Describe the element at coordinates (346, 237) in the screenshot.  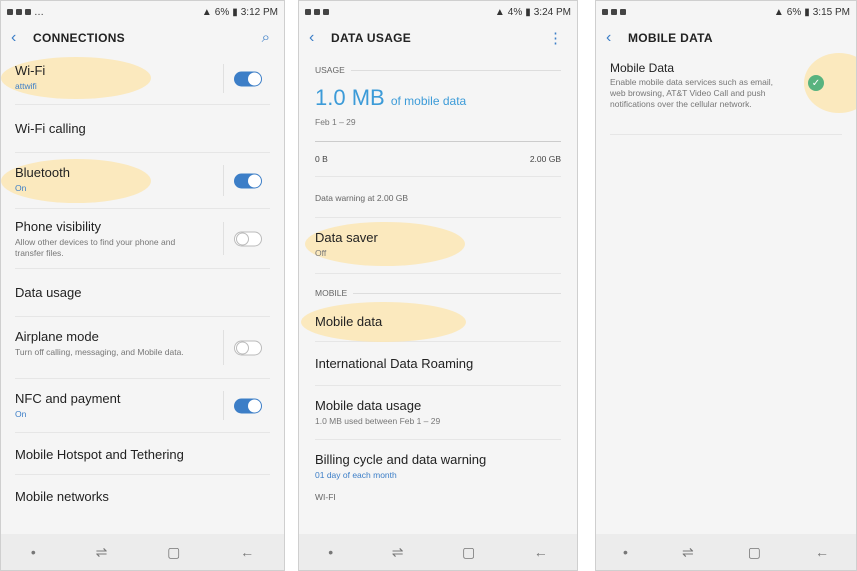
I see `item-title: Data saver` at that location.